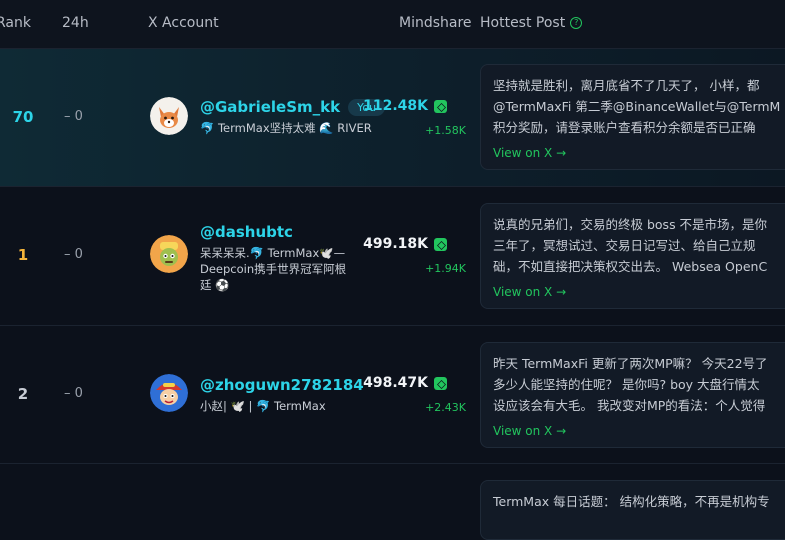  Describe the element at coordinates (632, 510) in the screenshot. I see `hottest-post-card: TermMax 每日话题： 结构化策略，不再是机构专` at that location.